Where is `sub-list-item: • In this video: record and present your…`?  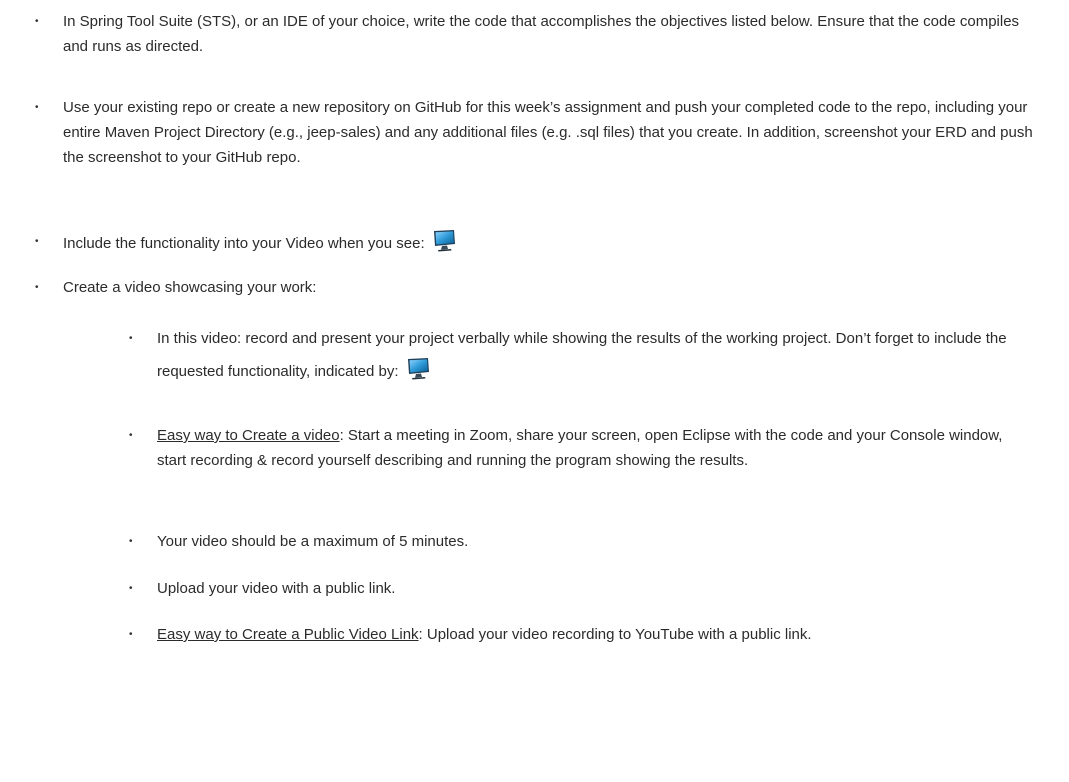 sub-list-item: • In this video: record and present your… is located at coordinates (580, 355).